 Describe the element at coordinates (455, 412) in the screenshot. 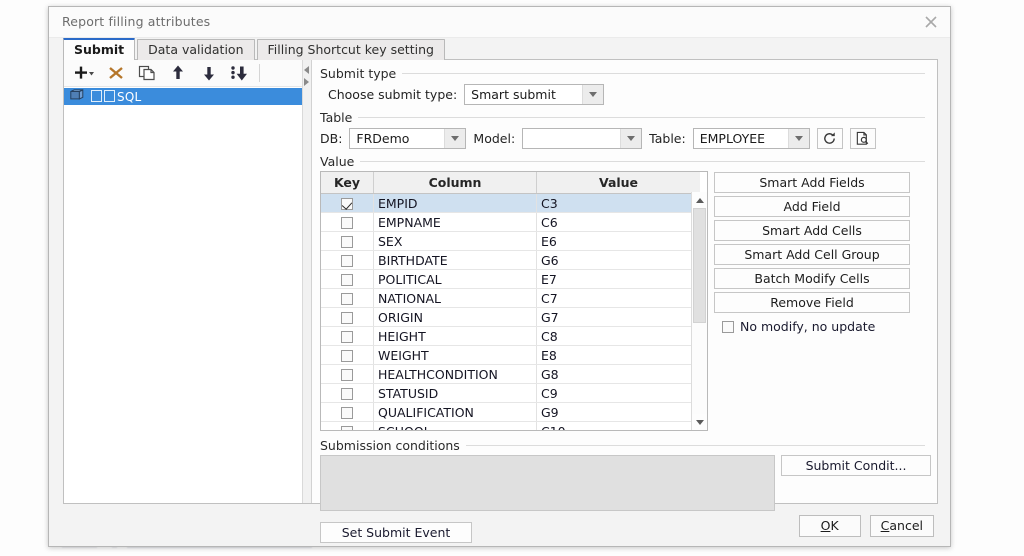

I see `row-column-cell: QUALIFICATION` at that location.